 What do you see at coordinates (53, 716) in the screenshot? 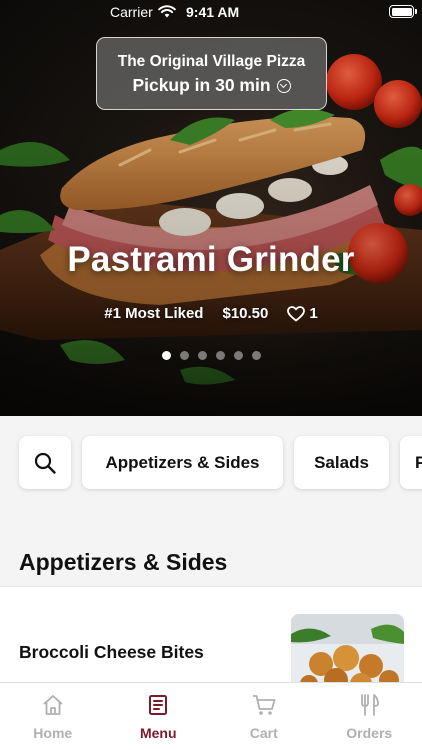
I see `tab-home: Home` at bounding box center [53, 716].